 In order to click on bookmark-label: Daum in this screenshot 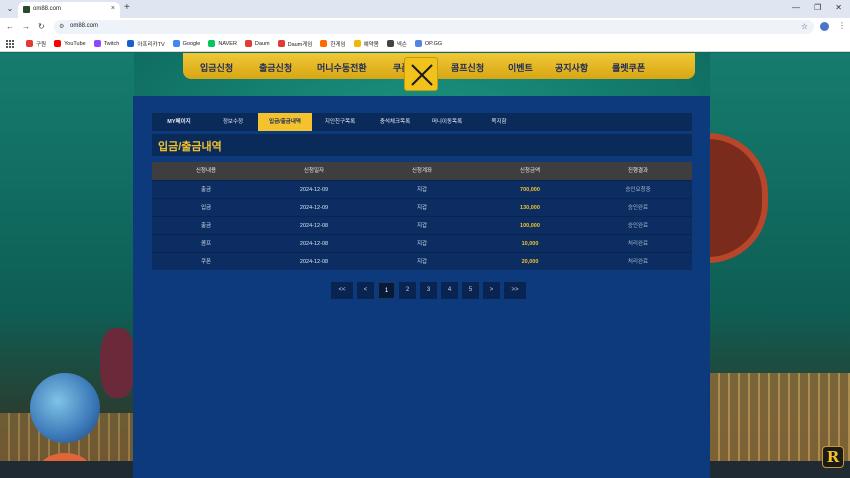, I will do `click(262, 43)`.